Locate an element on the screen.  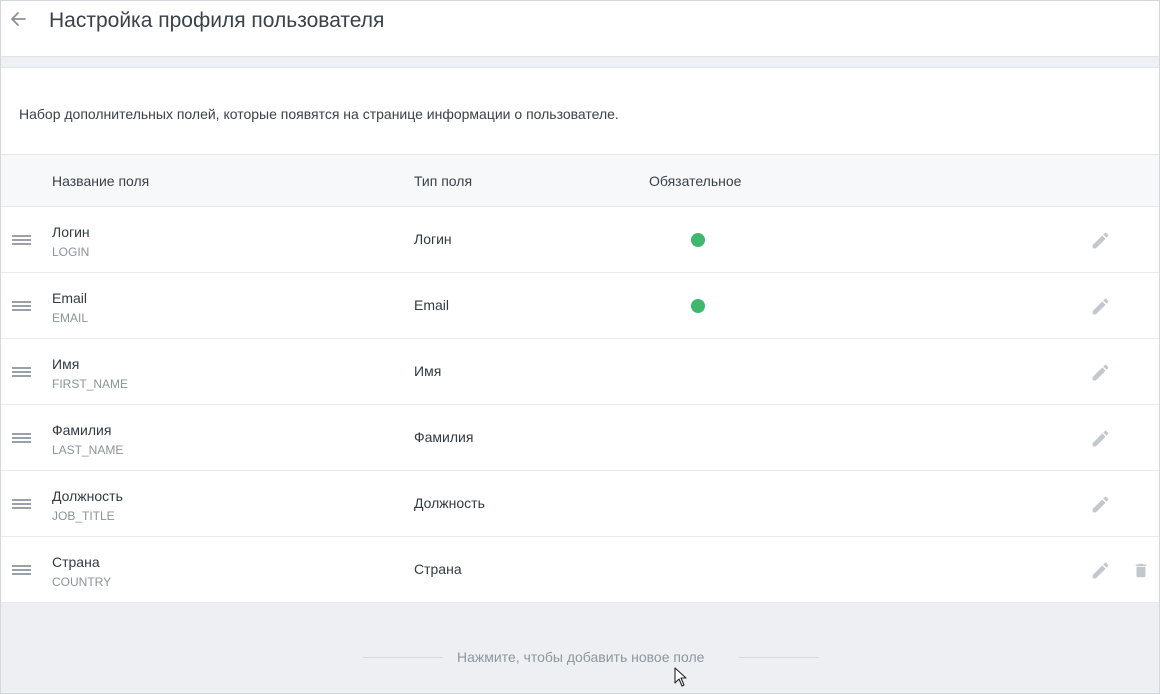
column-header-type: Тип поля is located at coordinates (443, 181).